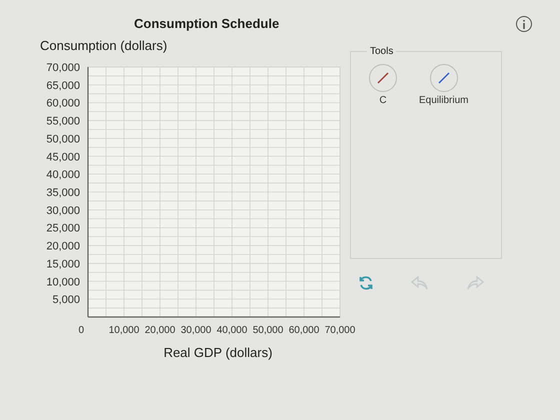  Describe the element at coordinates (66, 300) in the screenshot. I see `y-tick-label: 5,000` at that location.